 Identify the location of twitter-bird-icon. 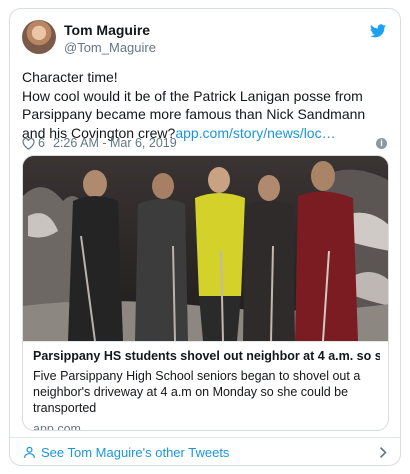
(378, 31).